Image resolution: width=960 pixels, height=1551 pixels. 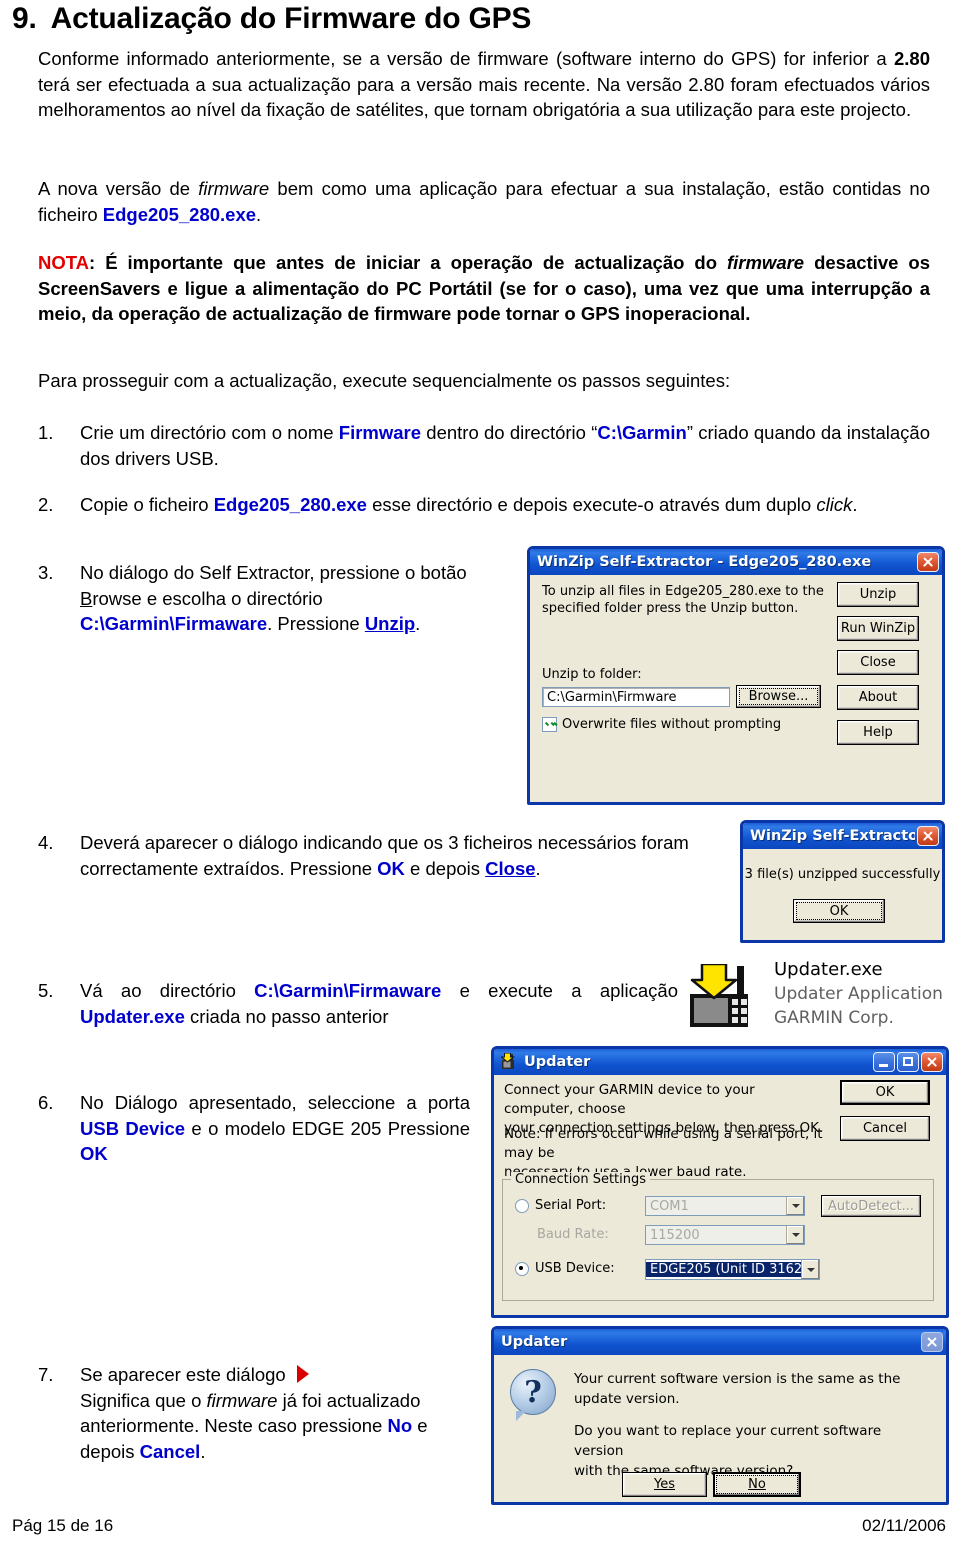 What do you see at coordinates (670, 608) in the screenshot?
I see `winzip-instruction-line-2: specified folder press the Unzip button.` at bounding box center [670, 608].